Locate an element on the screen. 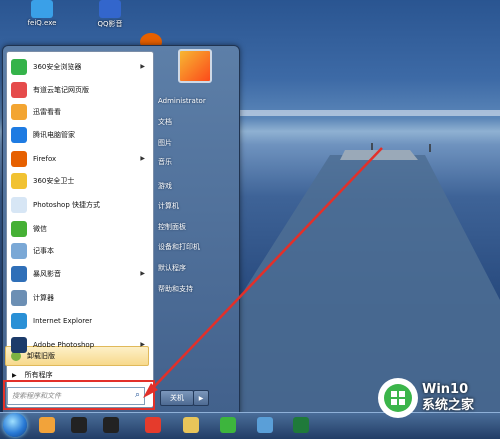 This screenshot has width=500, height=439. program-label: 腾讯电脑管家 is located at coordinates (54, 135).